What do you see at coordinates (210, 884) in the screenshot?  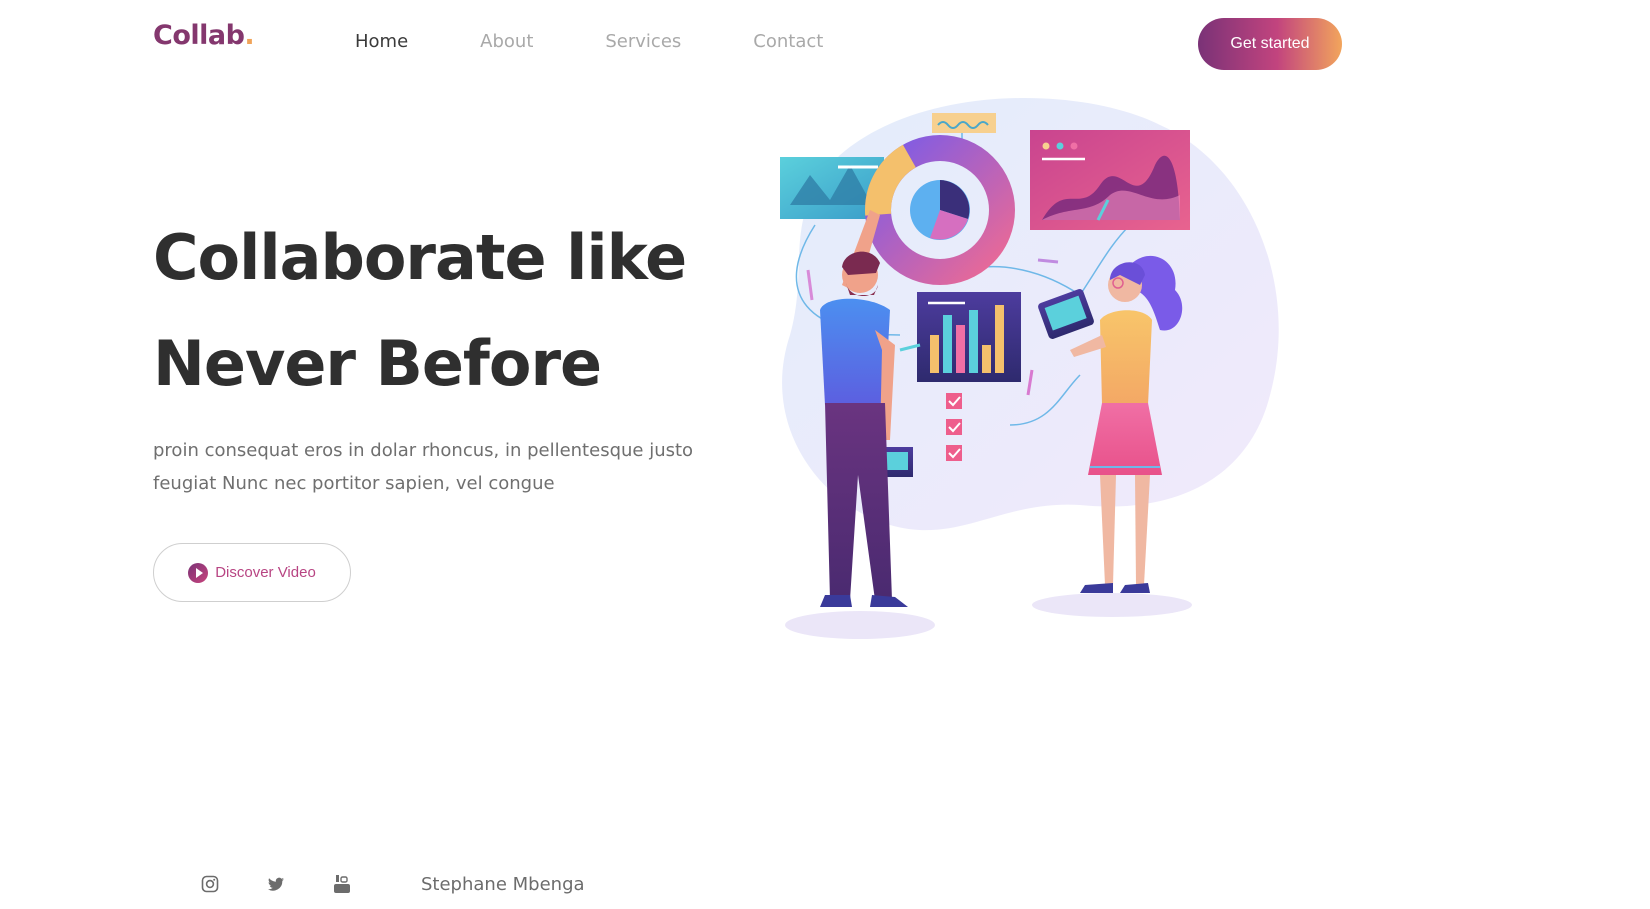 I see `instagram-icon` at bounding box center [210, 884].